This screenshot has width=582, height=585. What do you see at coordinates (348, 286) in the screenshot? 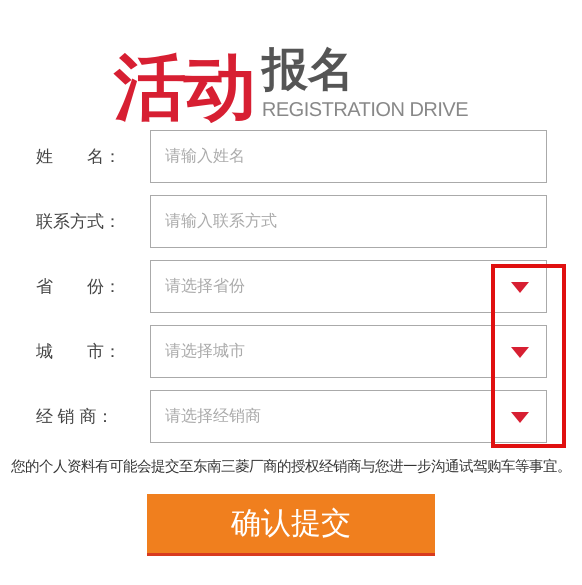
I see `dropdown-field: 请选择省份` at bounding box center [348, 286].